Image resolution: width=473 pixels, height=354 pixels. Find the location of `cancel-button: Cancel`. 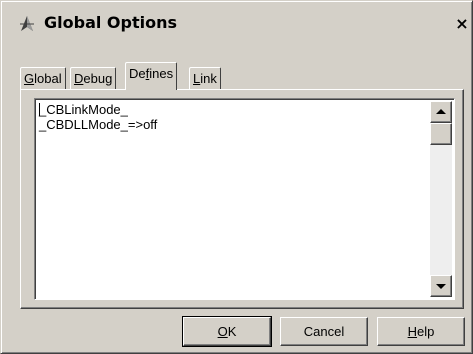

cancel-button: Cancel is located at coordinates (324, 331).